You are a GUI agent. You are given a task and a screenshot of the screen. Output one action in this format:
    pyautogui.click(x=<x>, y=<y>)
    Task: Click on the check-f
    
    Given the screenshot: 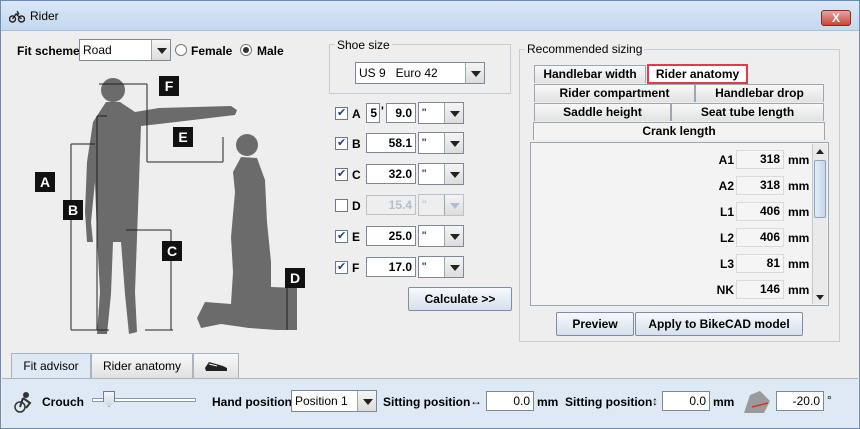 What is the action you would take?
    pyautogui.click(x=341, y=267)
    